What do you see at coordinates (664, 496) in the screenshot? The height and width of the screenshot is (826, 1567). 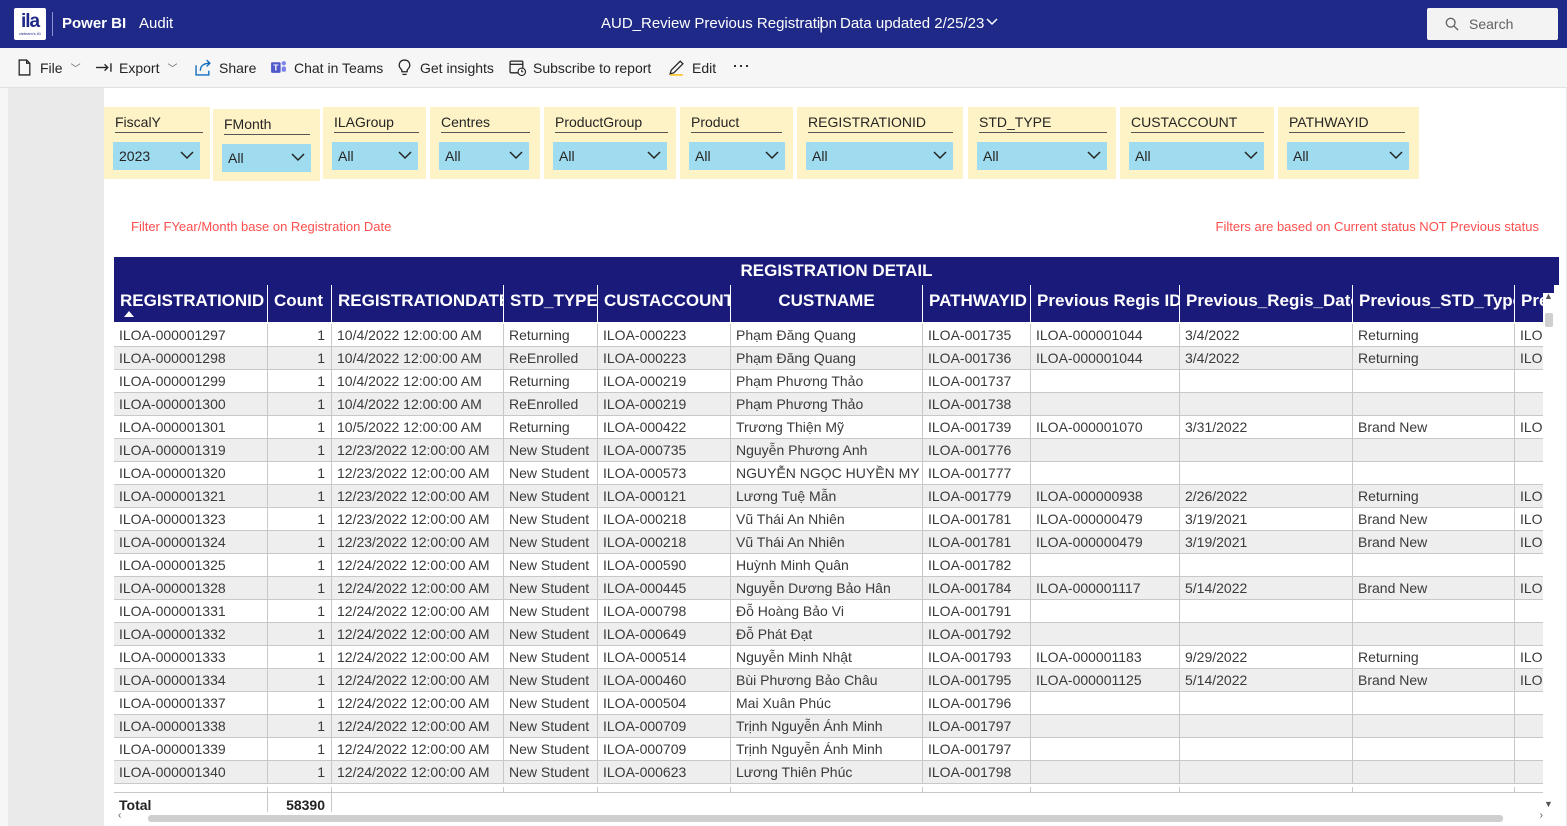 I see `table-cell: ILOA-000121` at bounding box center [664, 496].